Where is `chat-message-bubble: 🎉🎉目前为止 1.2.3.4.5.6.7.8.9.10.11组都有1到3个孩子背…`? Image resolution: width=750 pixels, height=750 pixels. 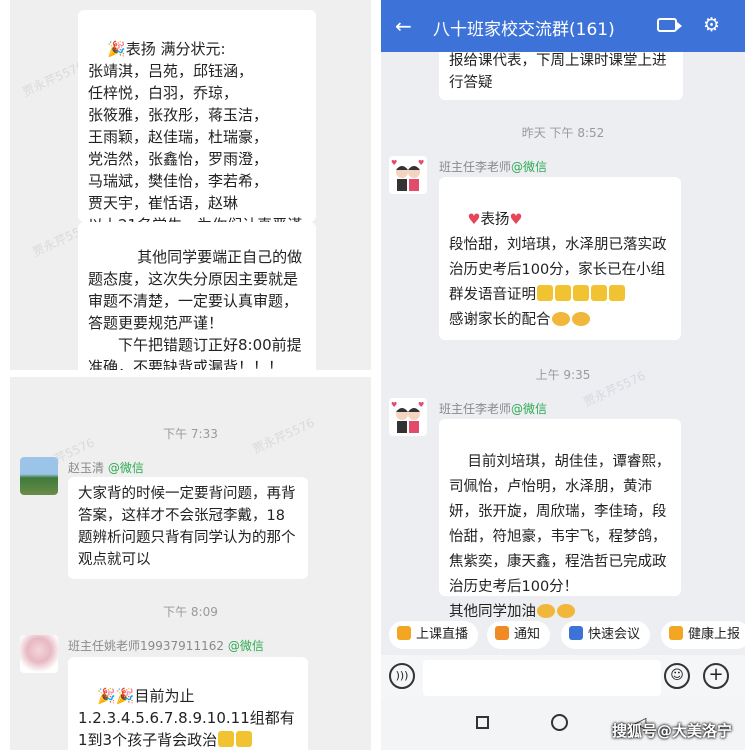 chat-message-bubble: 🎉🎉目前为止 1.2.3.4.5.6.7.8.9.10.11组都有1到3个孩子背… is located at coordinates (188, 703).